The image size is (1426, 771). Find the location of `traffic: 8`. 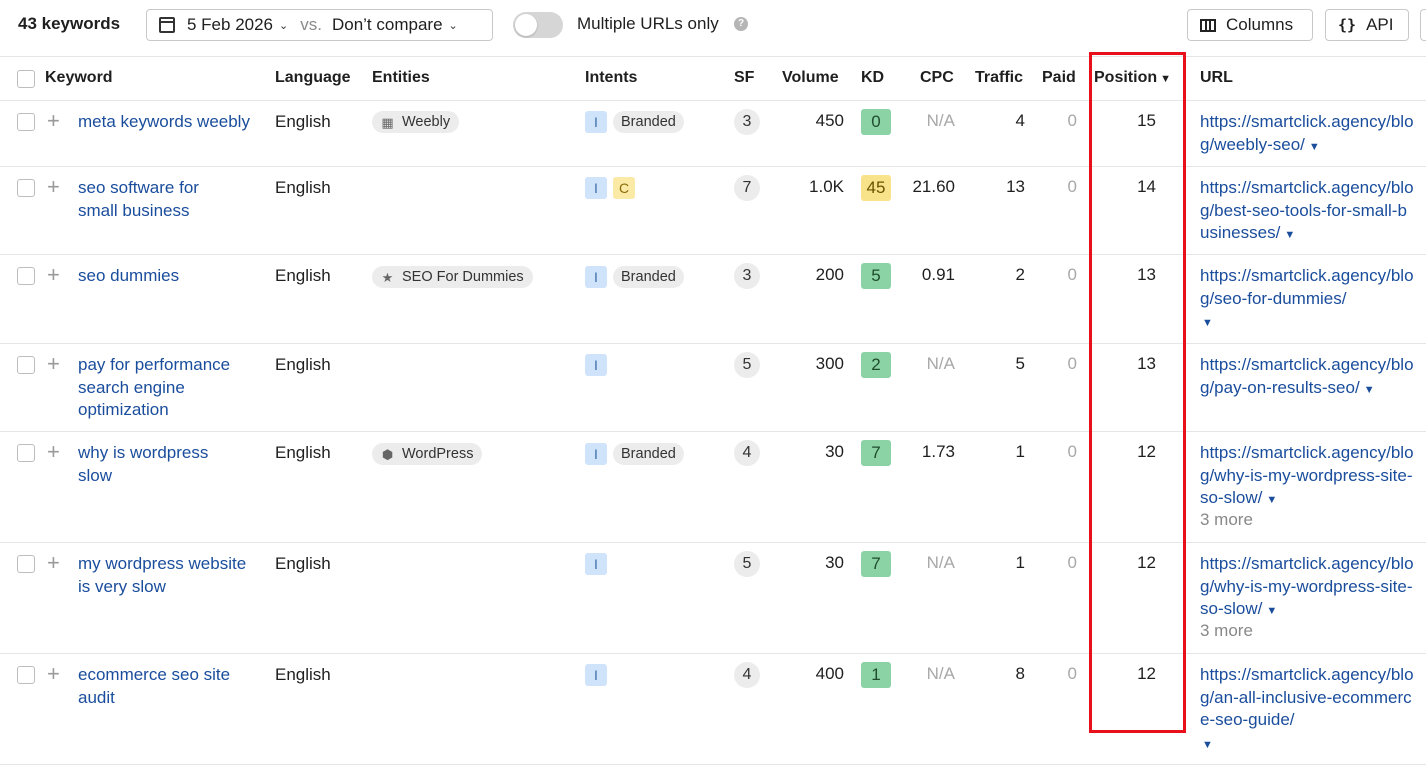

traffic: 8 is located at coordinates (1020, 673).